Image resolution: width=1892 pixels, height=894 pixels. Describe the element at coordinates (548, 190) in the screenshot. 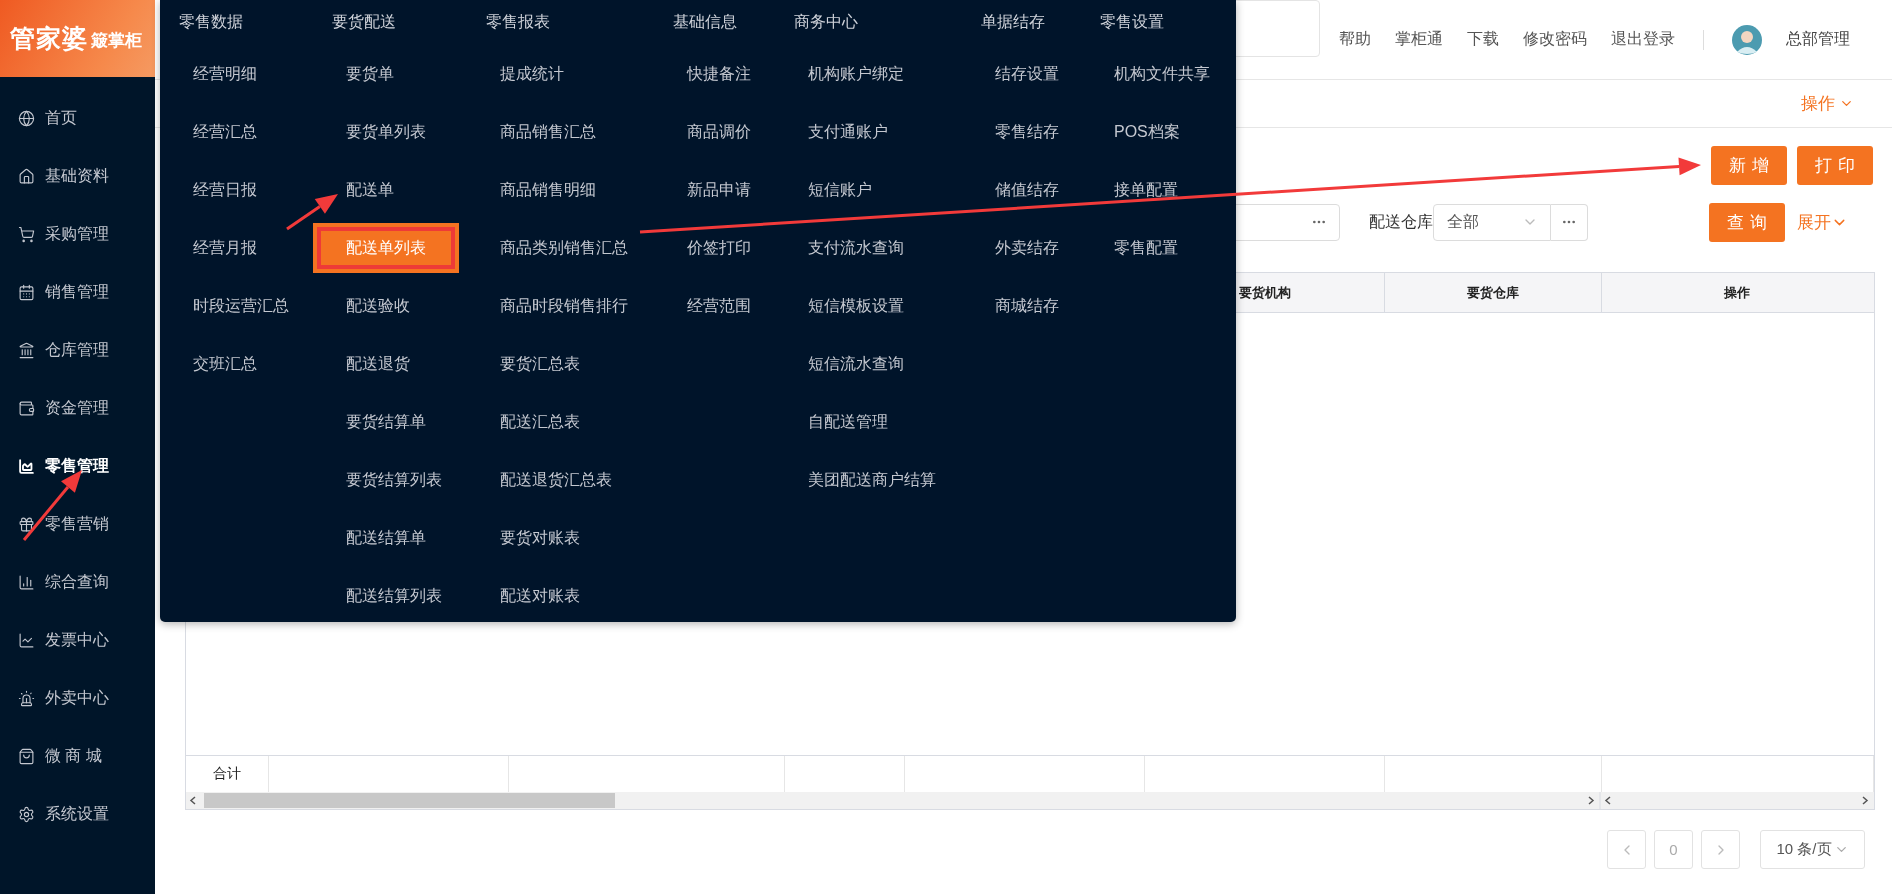

I see `menu-item: 商品销售明细` at that location.